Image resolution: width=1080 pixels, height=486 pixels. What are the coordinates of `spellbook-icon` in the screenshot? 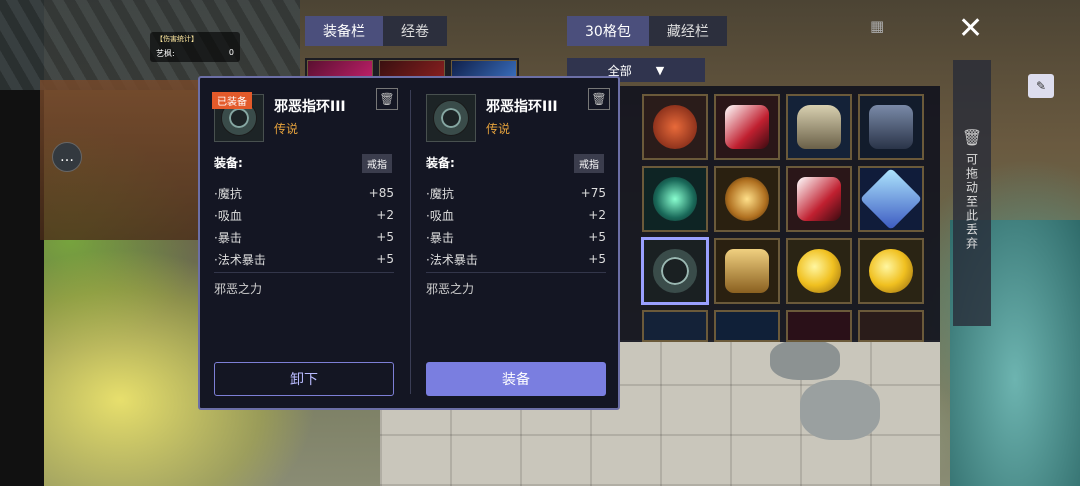 It's located at (891, 199).